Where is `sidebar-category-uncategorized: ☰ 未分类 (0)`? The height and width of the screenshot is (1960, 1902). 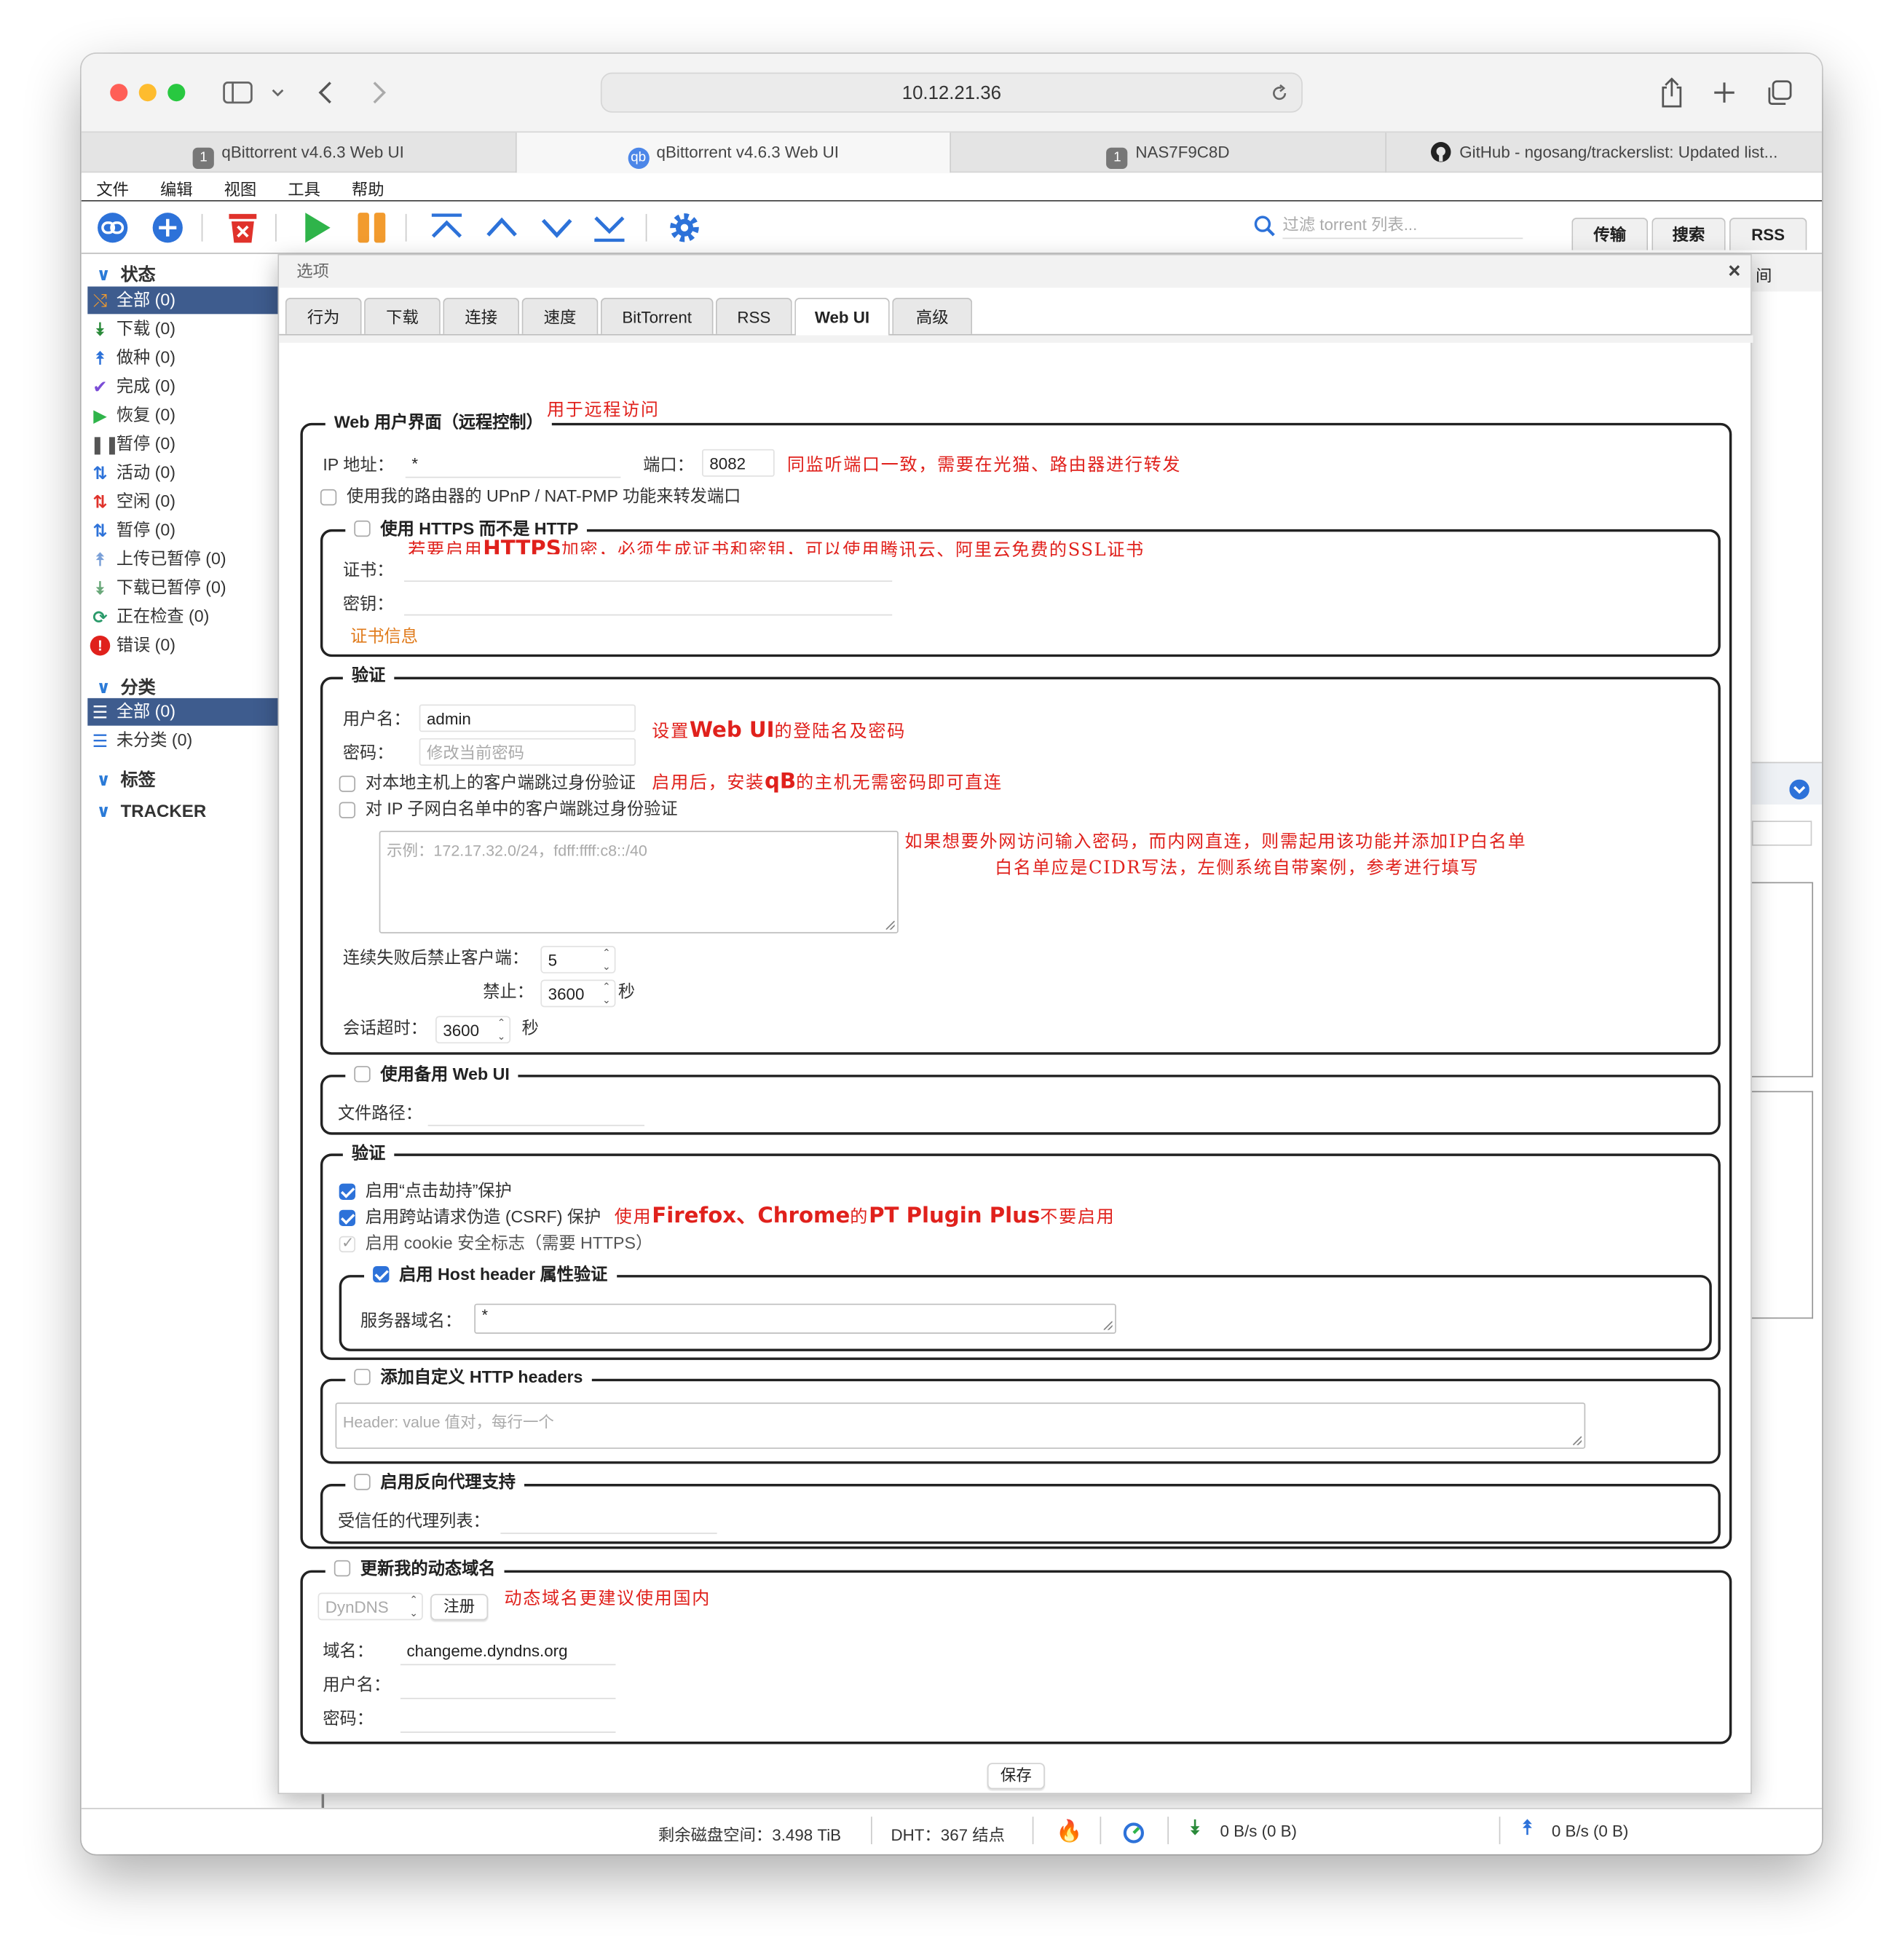
sidebar-category-uncategorized: ☰ 未分类 (0) is located at coordinates (182, 740).